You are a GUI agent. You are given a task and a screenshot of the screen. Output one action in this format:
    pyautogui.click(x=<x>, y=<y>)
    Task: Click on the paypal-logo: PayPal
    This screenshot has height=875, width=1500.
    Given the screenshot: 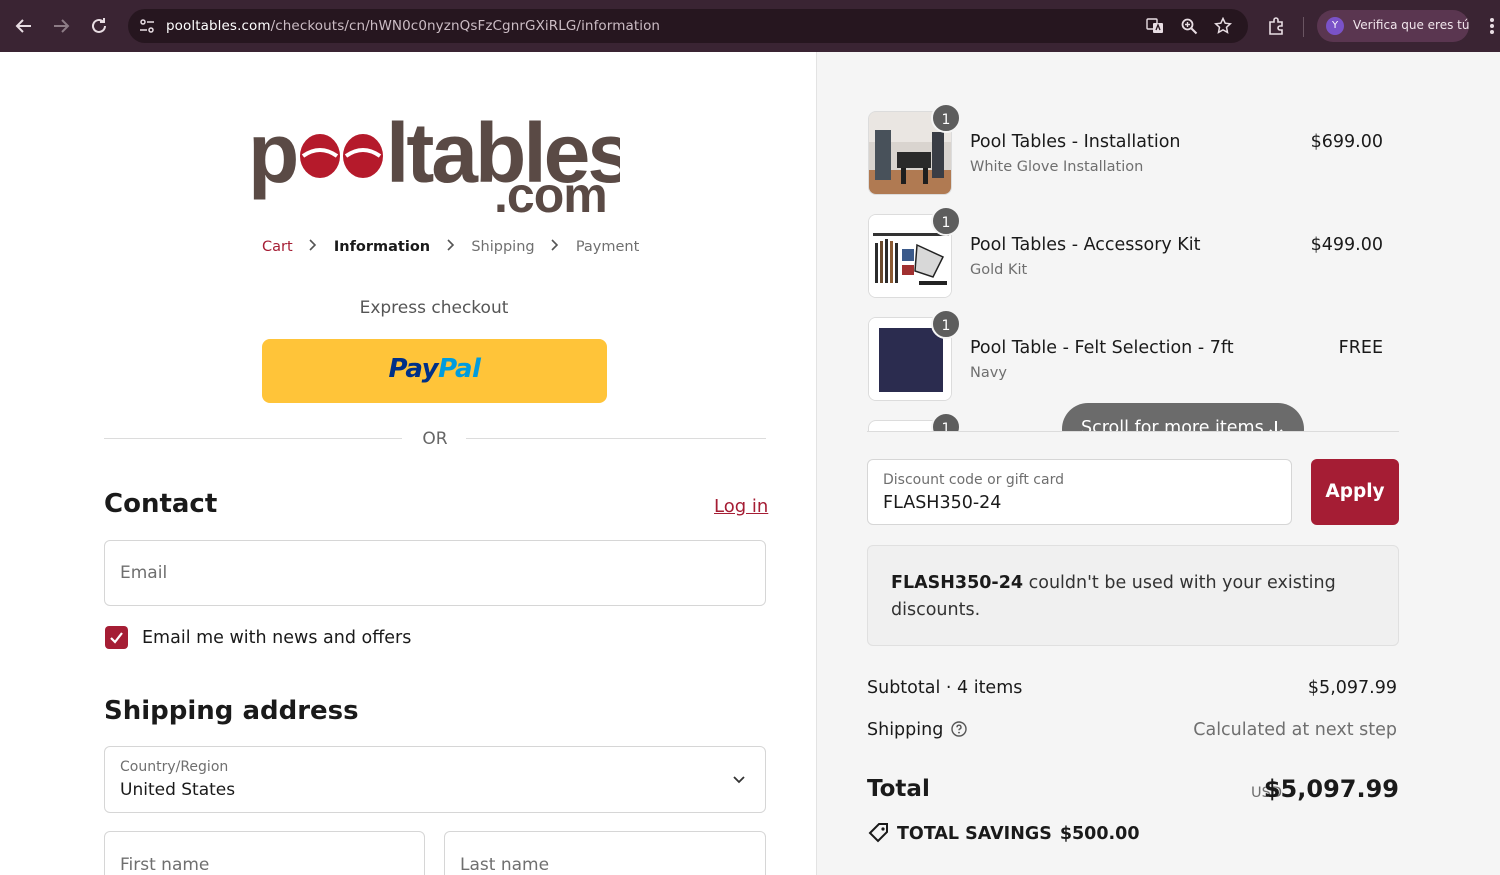 What is the action you would take?
    pyautogui.click(x=434, y=369)
    